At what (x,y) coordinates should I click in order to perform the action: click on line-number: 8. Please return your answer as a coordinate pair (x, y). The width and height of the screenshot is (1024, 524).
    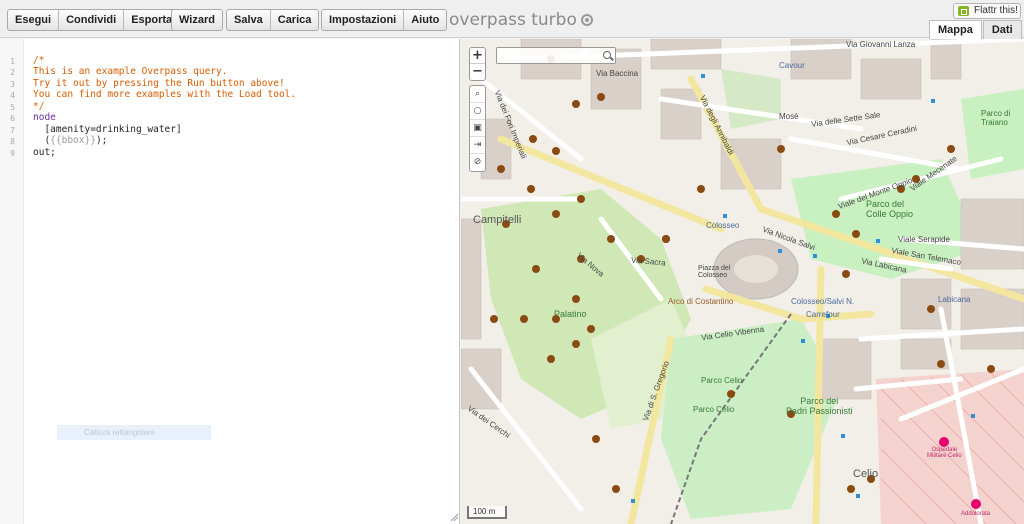
    Looking at the image, I should click on (12, 141).